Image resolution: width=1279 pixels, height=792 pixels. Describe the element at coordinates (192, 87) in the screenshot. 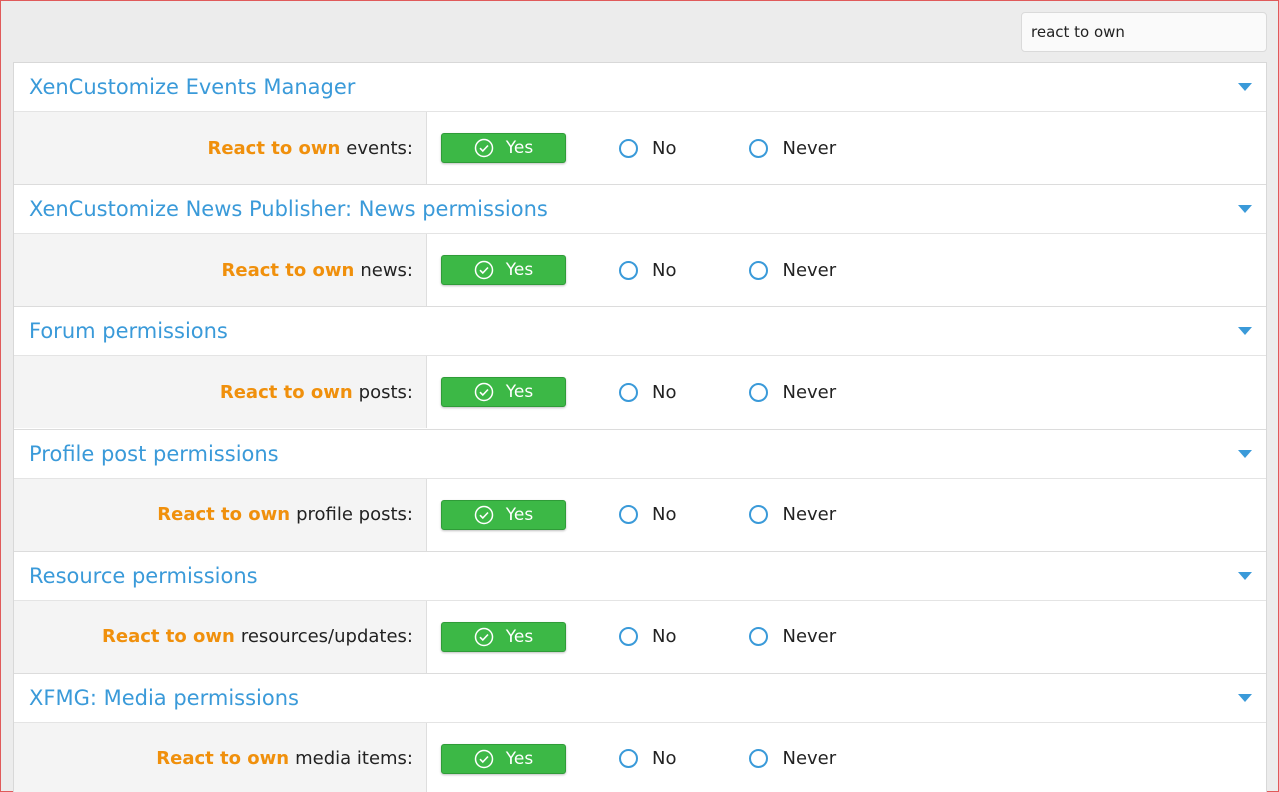

I see `section-title: XenCustomize Events Manager` at that location.